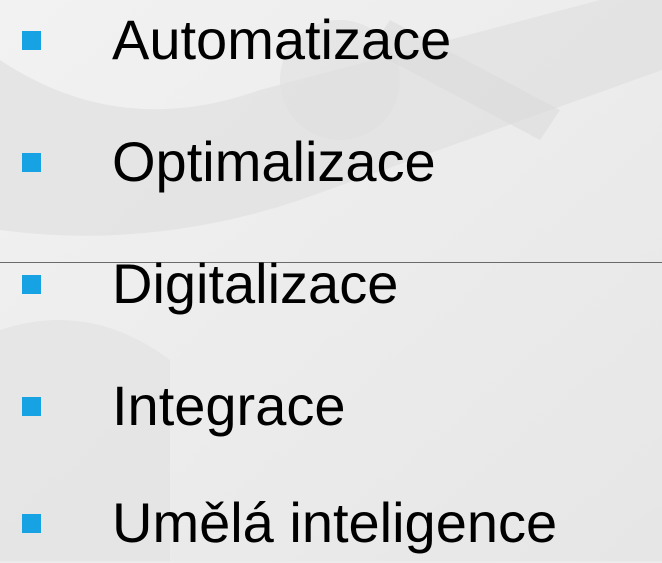 The image size is (662, 563). I want to click on list-item-label: Optimalizace, so click(274, 161).